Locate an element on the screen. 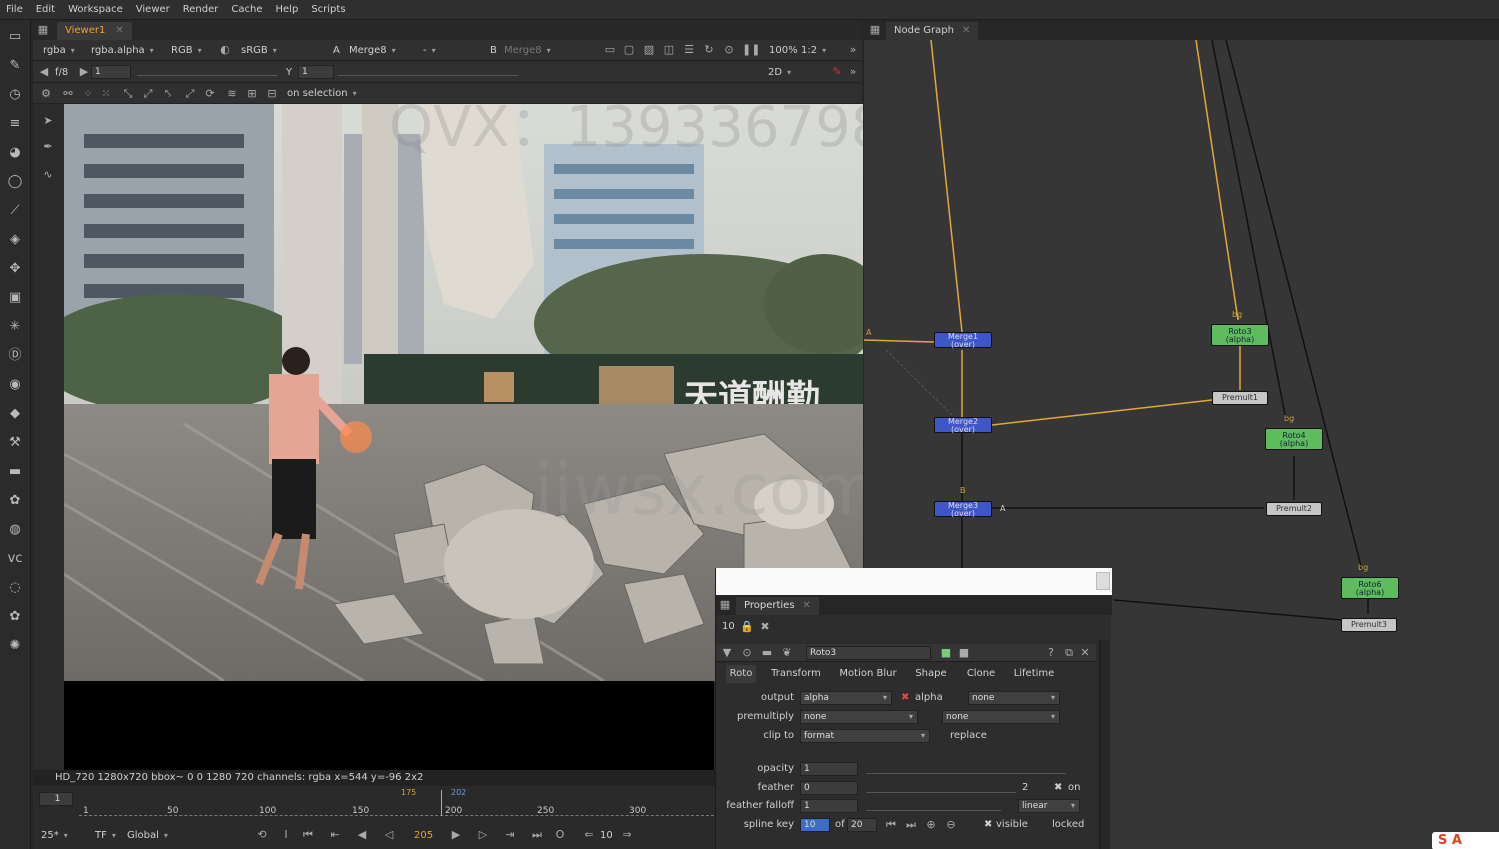 This screenshot has height=849, width=1499. display-dropdown: RGB is located at coordinates (186, 50).